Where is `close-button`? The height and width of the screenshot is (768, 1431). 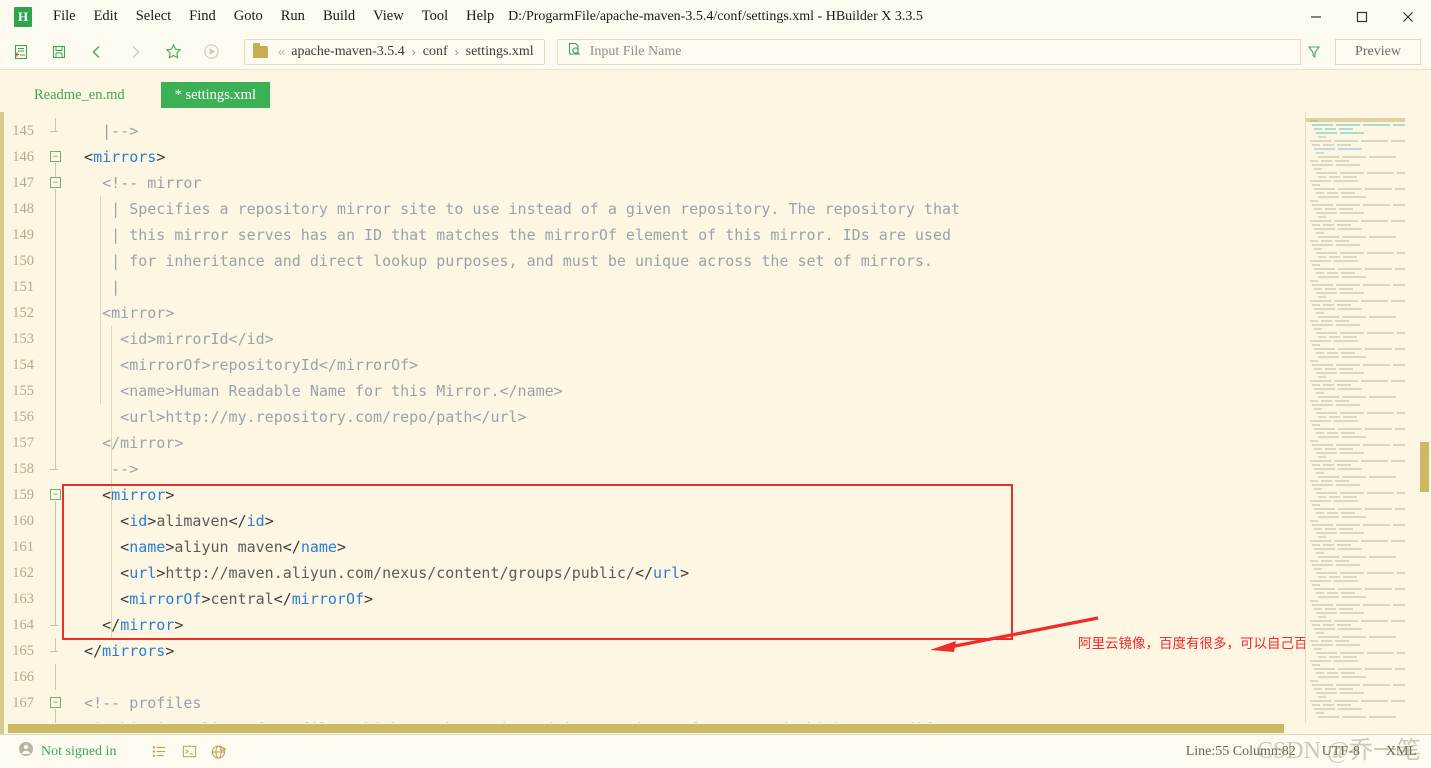 close-button is located at coordinates (1408, 17).